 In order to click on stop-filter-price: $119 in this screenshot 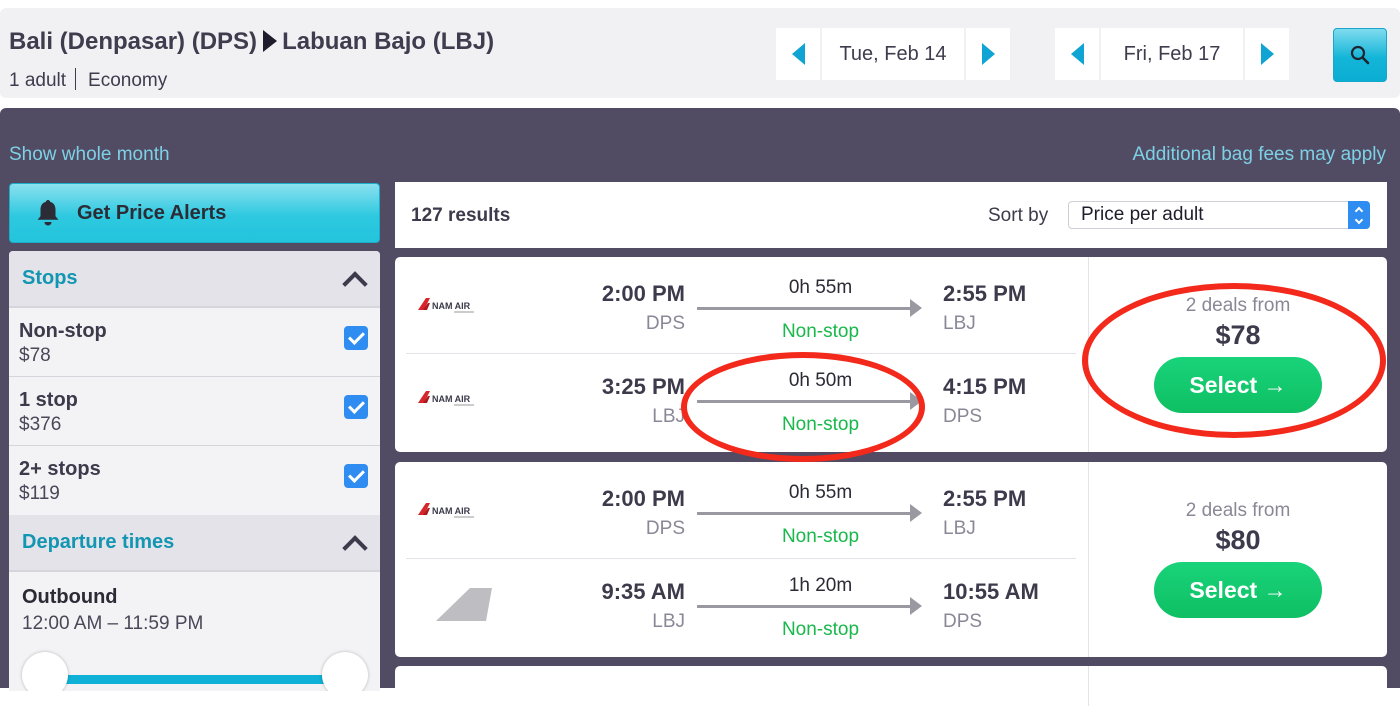, I will do `click(39, 493)`.